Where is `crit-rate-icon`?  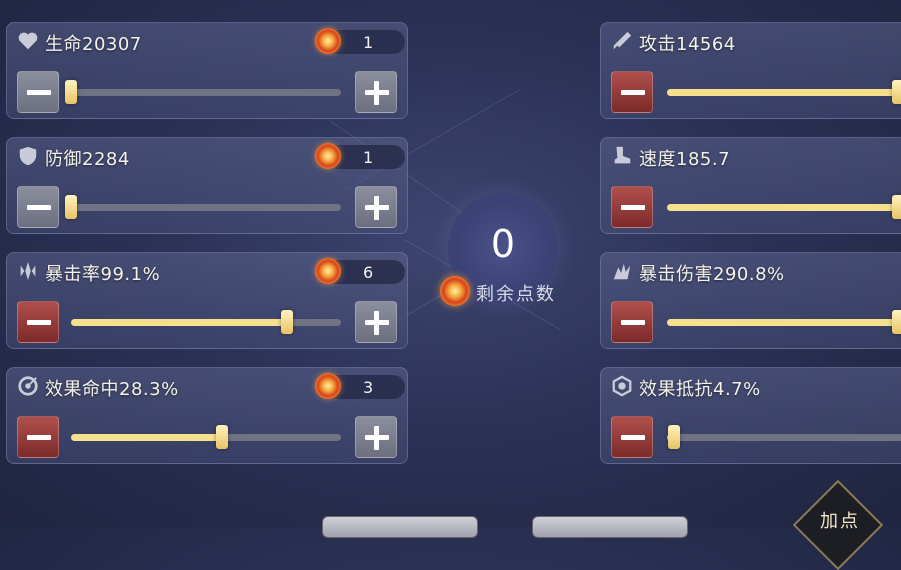 crit-rate-icon is located at coordinates (28, 271).